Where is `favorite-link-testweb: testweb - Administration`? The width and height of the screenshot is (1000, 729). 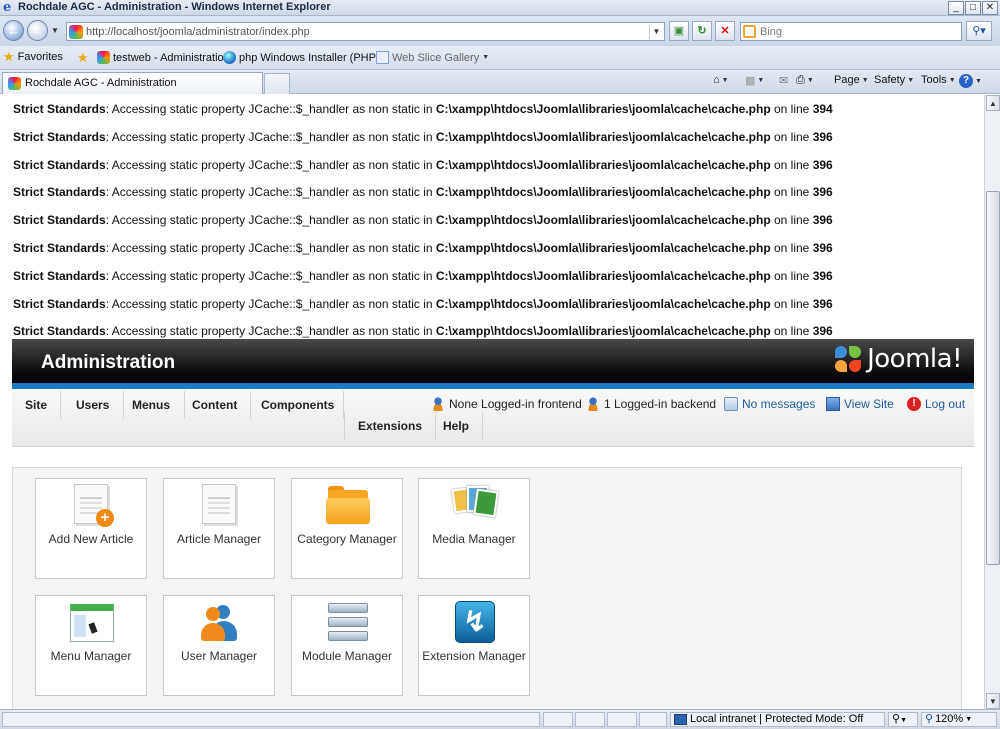
favorite-link-testweb: testweb - Administration is located at coordinates (163, 57).